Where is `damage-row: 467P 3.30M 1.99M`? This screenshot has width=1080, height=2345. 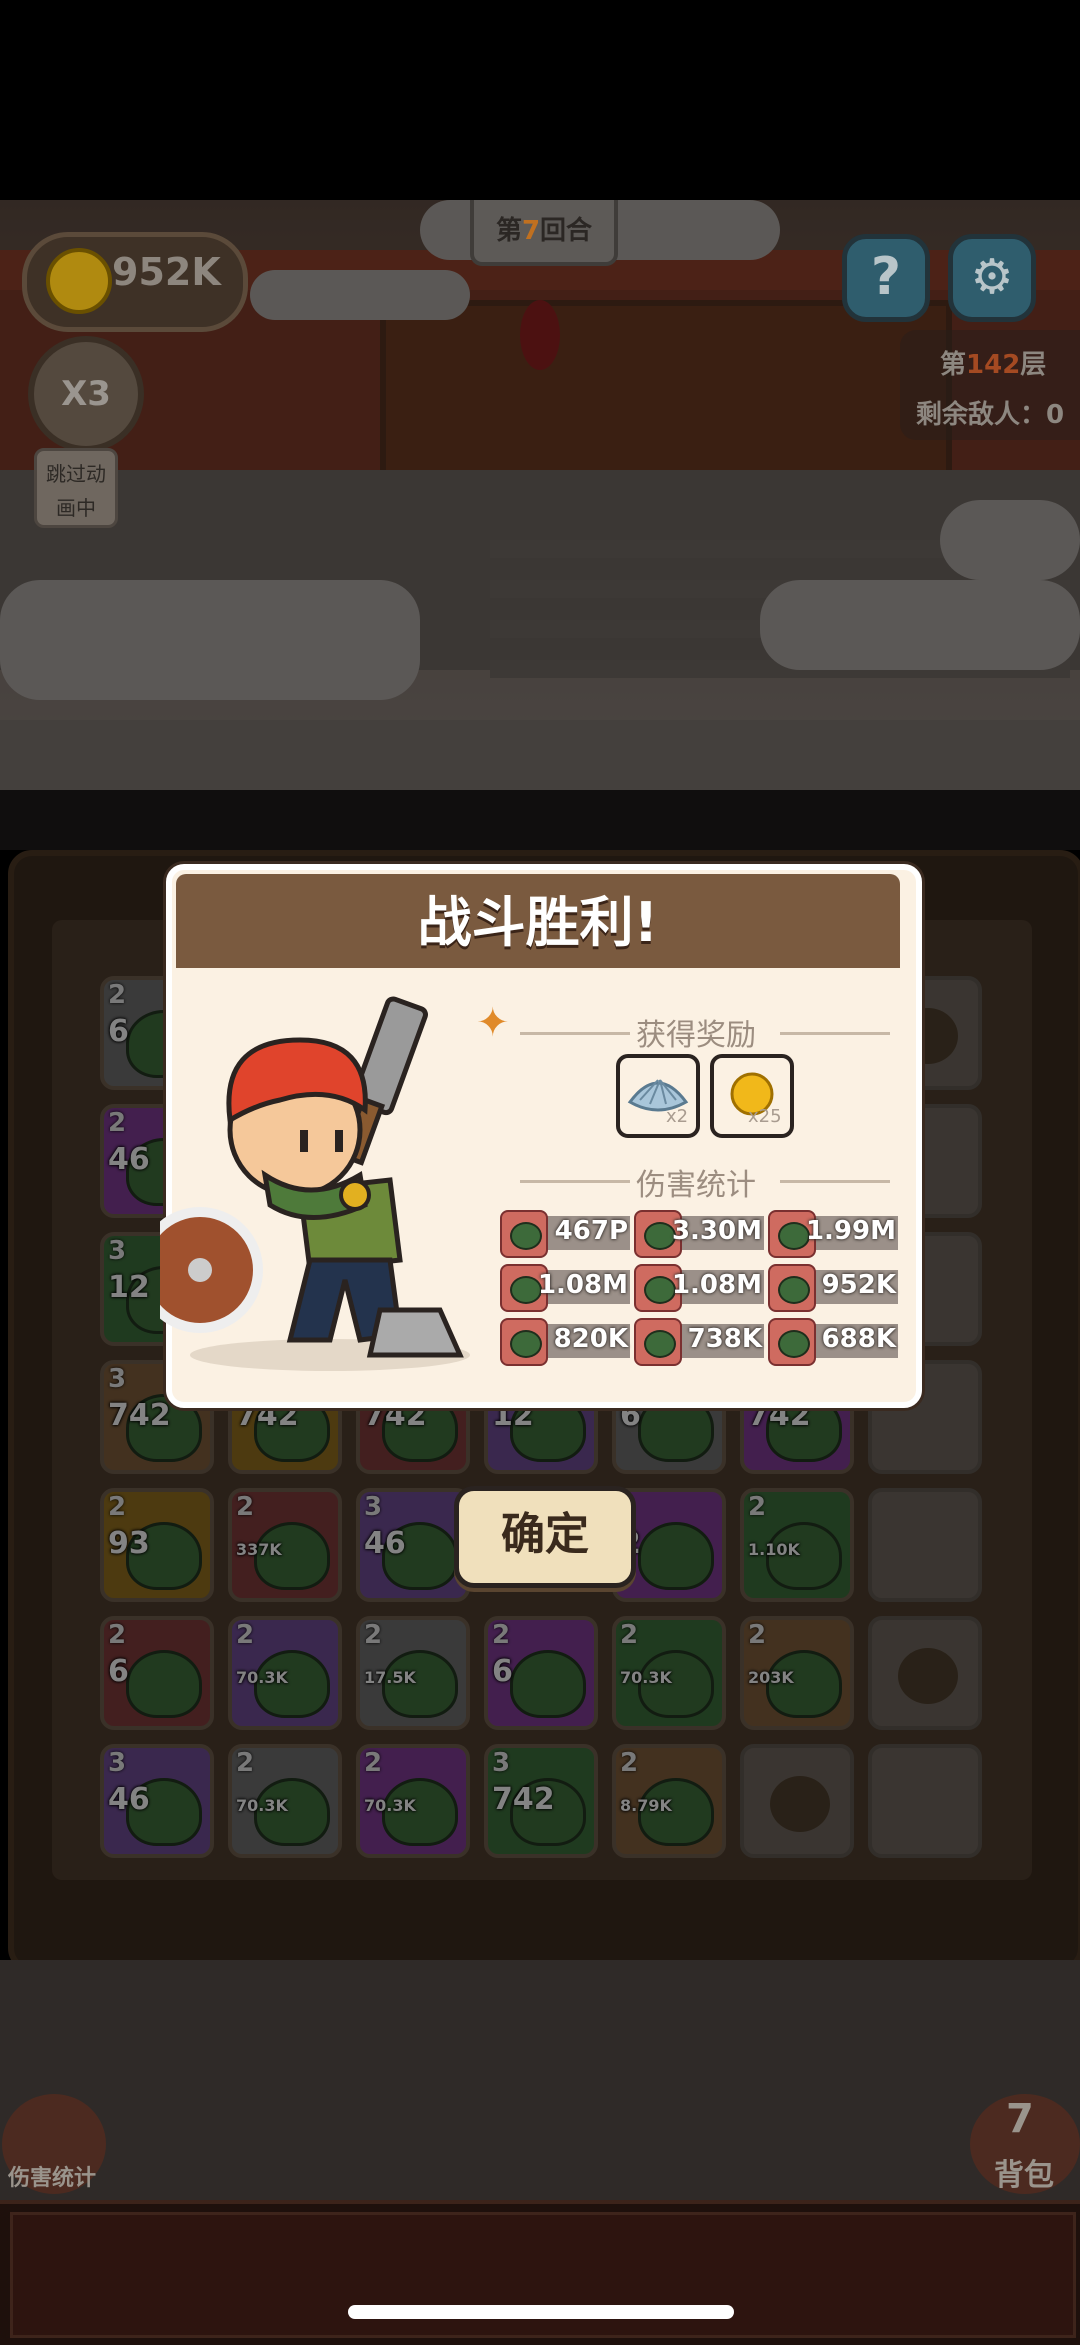
damage-row: 467P 3.30M 1.99M is located at coordinates (702, 1234).